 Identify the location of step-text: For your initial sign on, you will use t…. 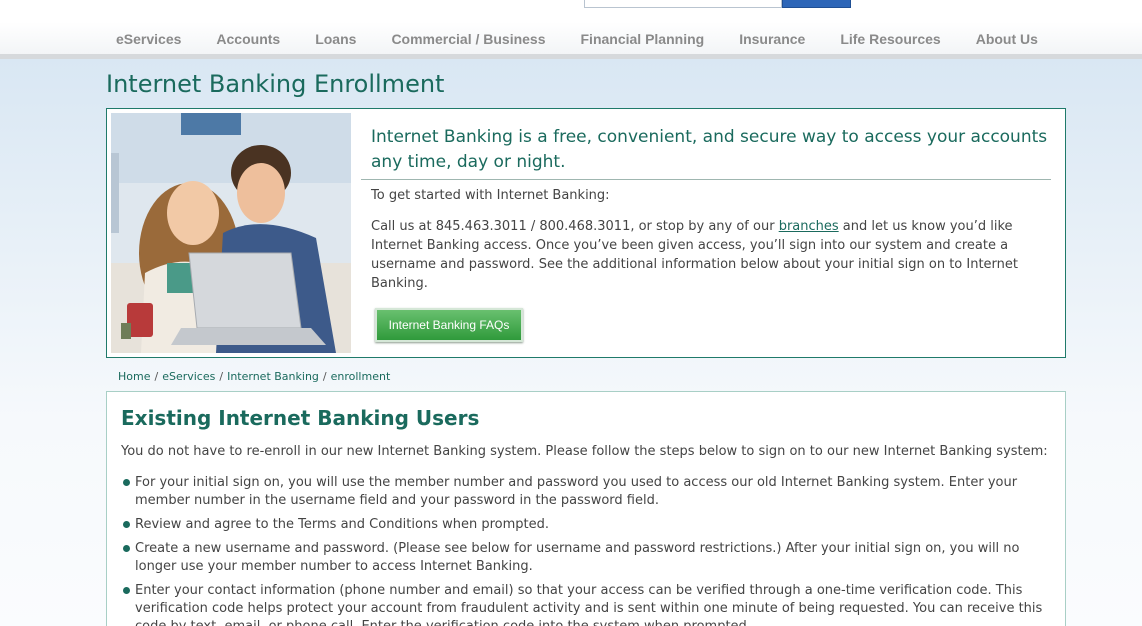
(576, 491).